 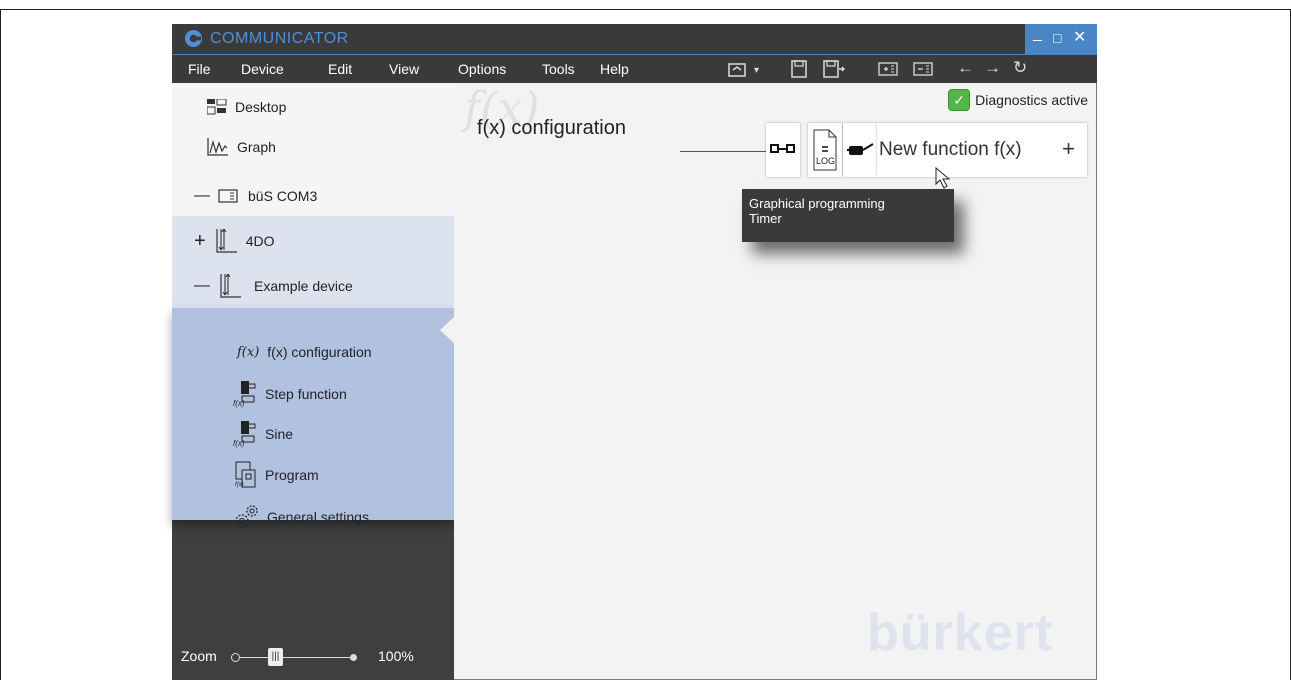 I want to click on refresh-icon: ↻, so click(x=1020, y=68).